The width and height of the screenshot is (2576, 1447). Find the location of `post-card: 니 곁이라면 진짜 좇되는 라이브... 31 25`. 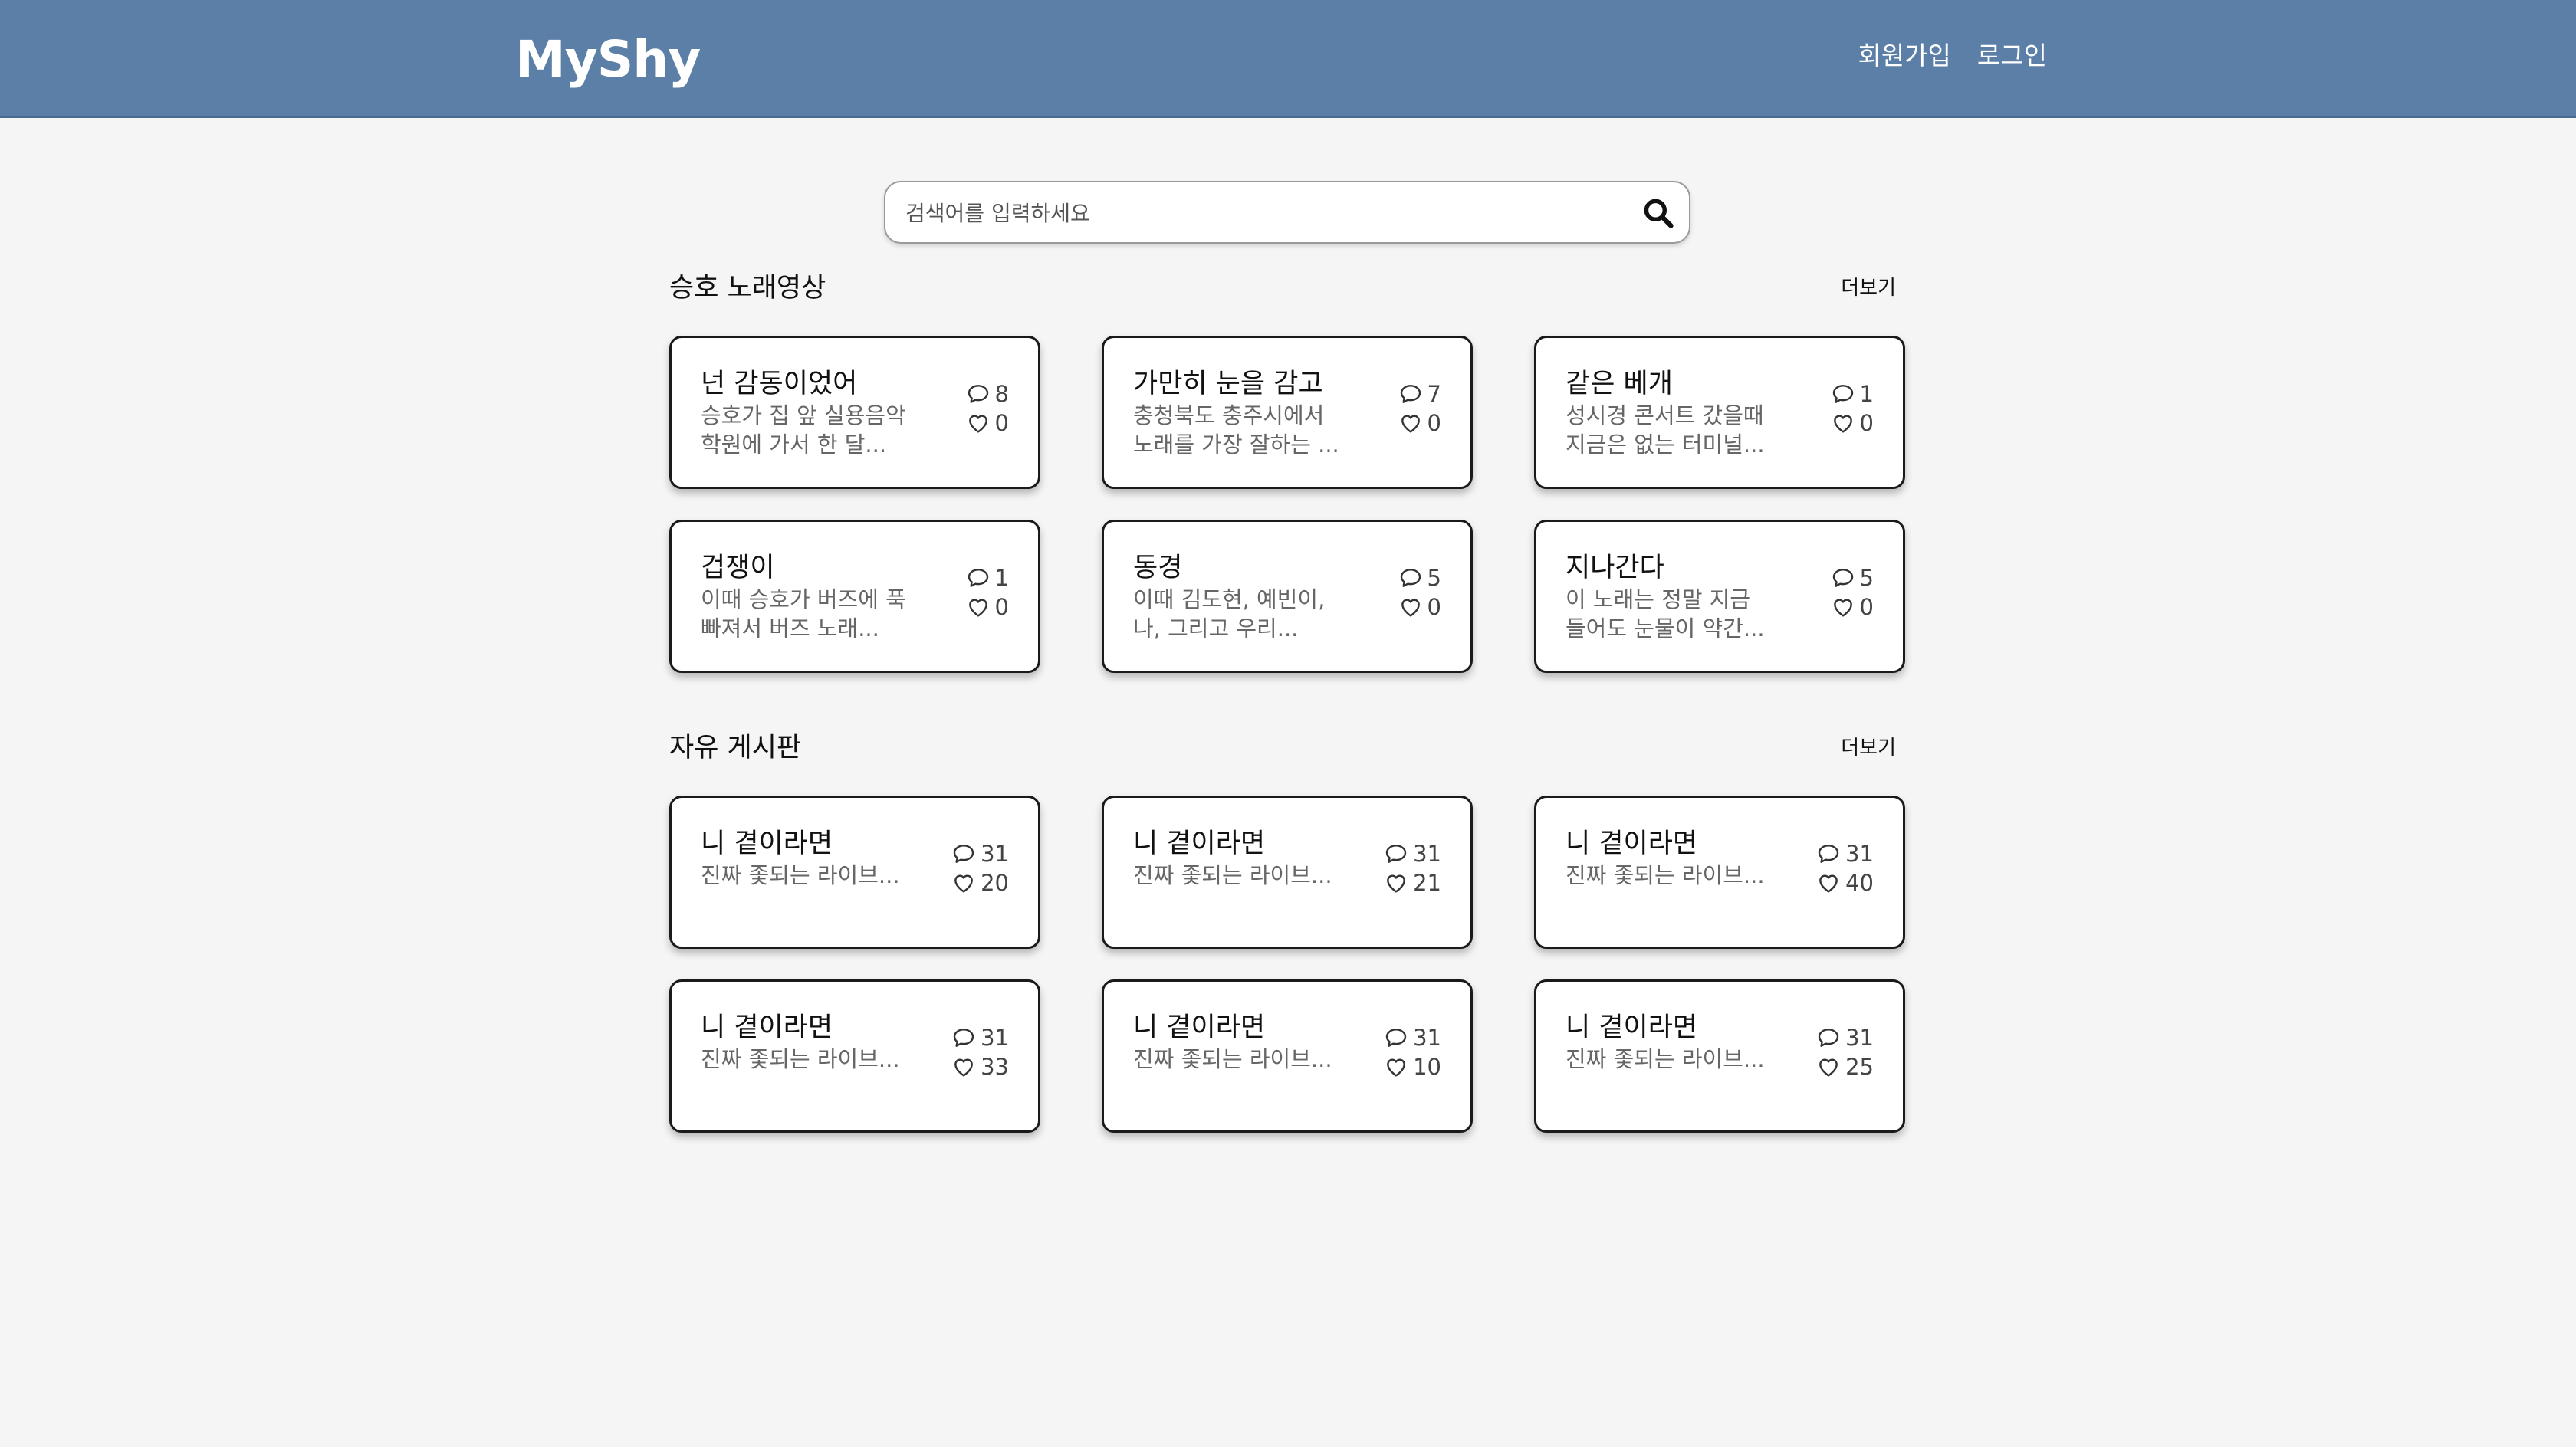

post-card: 니 곁이라면 진짜 좇되는 라이브... 31 25 is located at coordinates (1720, 1056).